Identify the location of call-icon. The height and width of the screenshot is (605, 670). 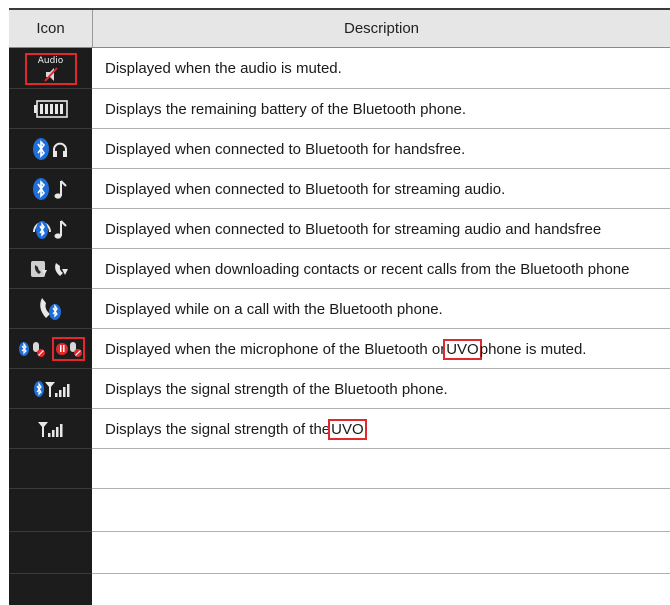
(50, 309).